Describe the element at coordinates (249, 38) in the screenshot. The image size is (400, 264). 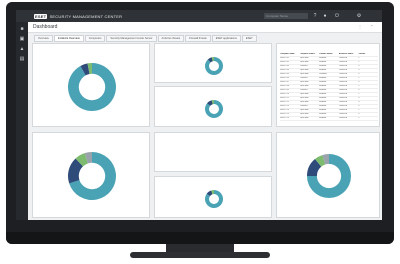
I see `tab-eset: ESET` at that location.